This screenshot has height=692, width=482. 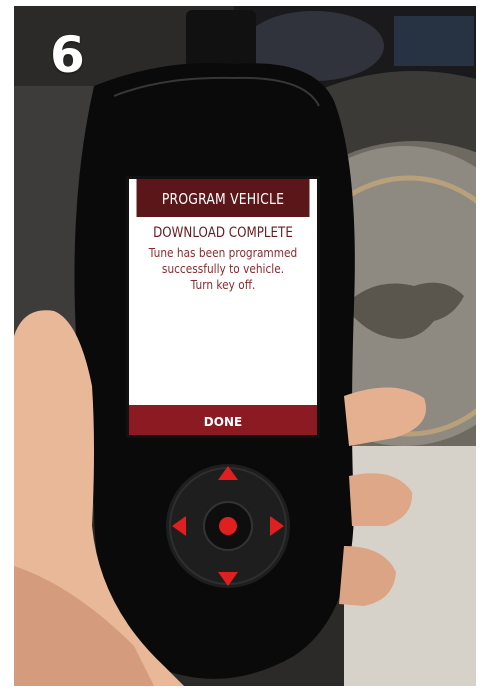 I want to click on directional-pad, so click(x=228, y=526).